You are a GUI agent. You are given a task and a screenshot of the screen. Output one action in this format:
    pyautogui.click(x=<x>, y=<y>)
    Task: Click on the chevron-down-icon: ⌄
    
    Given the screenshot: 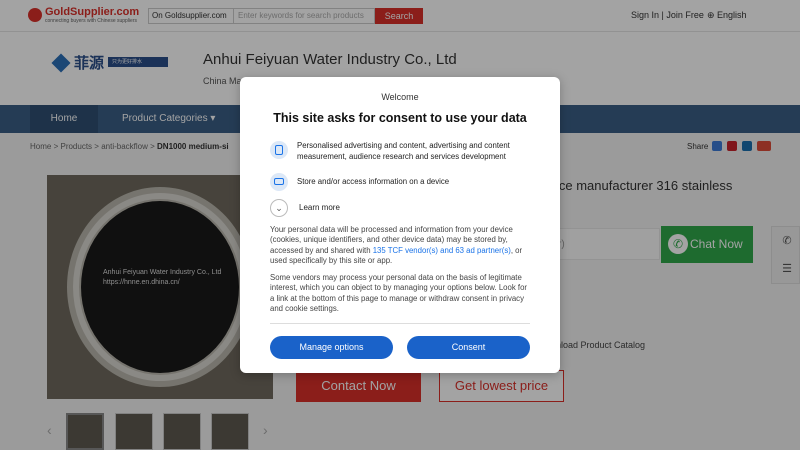 What is the action you would take?
    pyautogui.click(x=279, y=208)
    